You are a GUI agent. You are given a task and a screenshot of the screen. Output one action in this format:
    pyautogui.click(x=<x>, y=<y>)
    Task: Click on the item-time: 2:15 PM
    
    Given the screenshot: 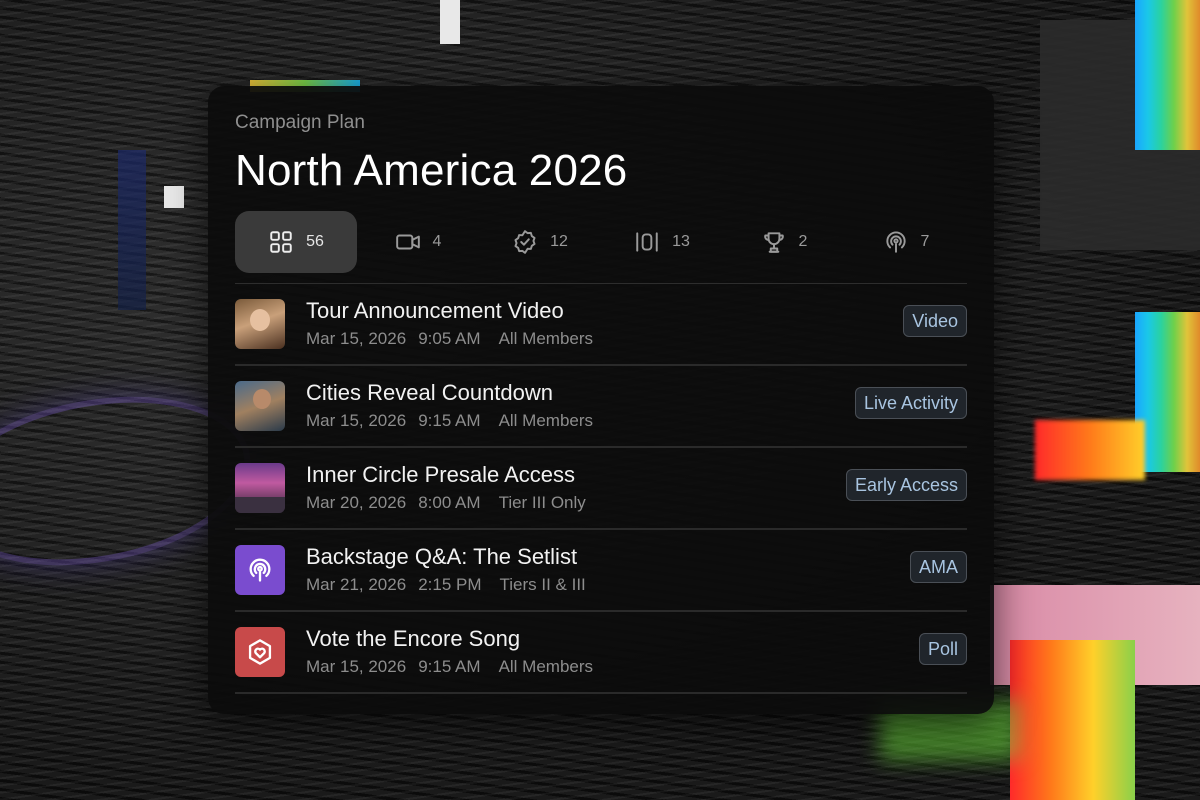 What is the action you would take?
    pyautogui.click(x=450, y=584)
    